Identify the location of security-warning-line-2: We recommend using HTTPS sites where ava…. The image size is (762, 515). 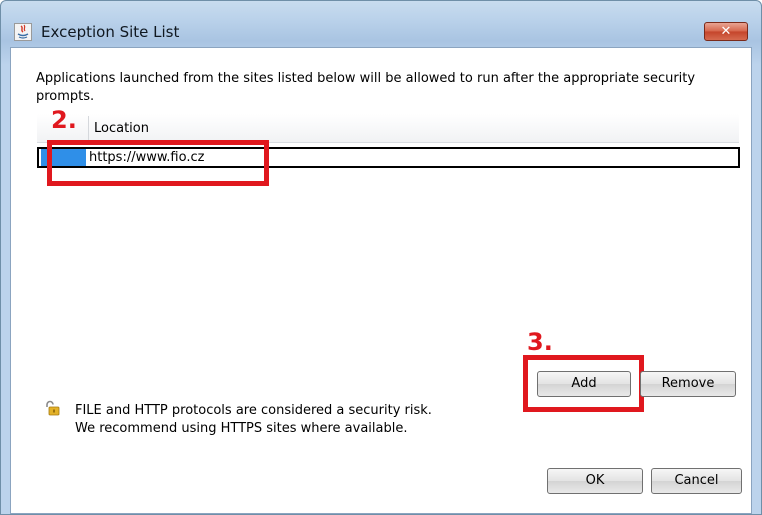
(241, 428).